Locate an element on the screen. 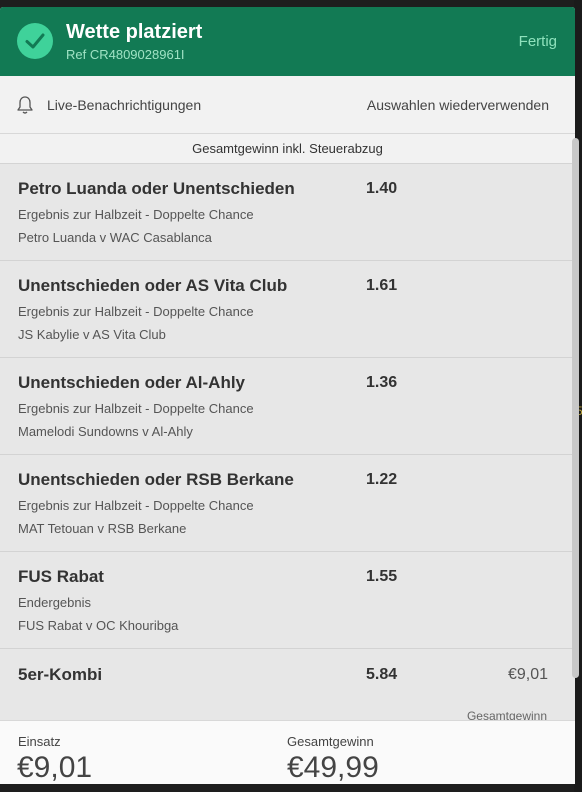 The width and height of the screenshot is (582, 792). selection-name: Petro Luanda oder Unentschieden is located at coordinates (156, 188).